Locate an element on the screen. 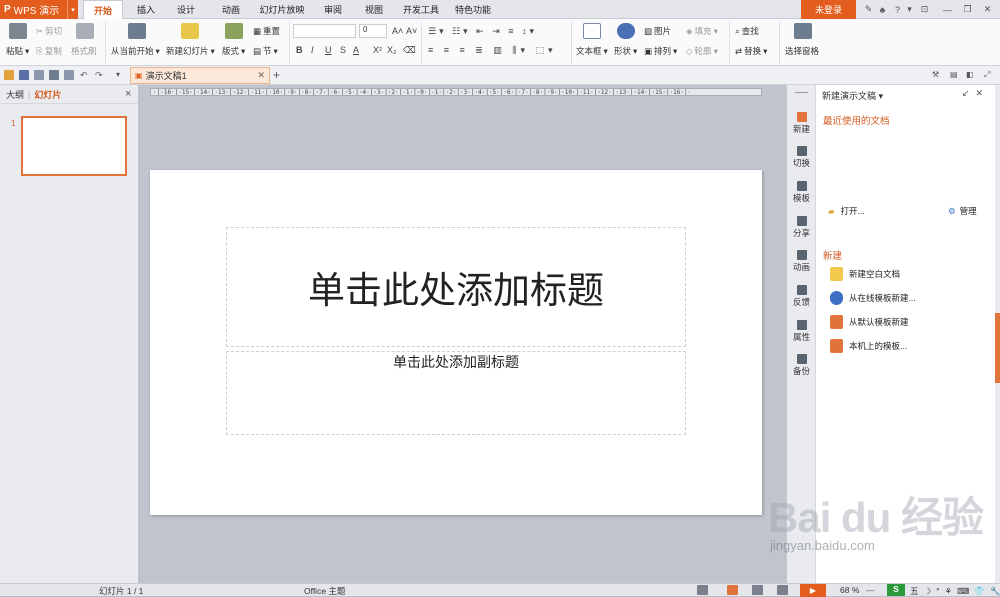  section-button: ▤ 节 ▾ is located at coordinates (265, 51).